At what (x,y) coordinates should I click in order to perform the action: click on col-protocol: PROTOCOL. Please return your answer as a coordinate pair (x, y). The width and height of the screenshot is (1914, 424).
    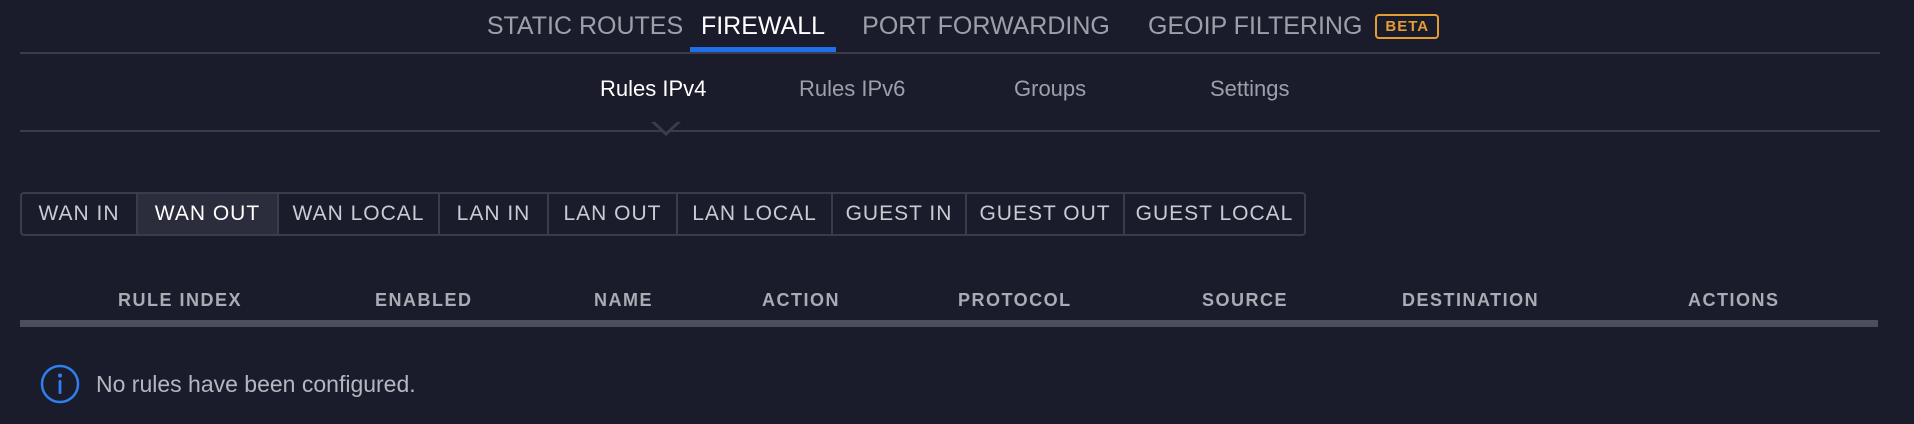
    Looking at the image, I should click on (1015, 300).